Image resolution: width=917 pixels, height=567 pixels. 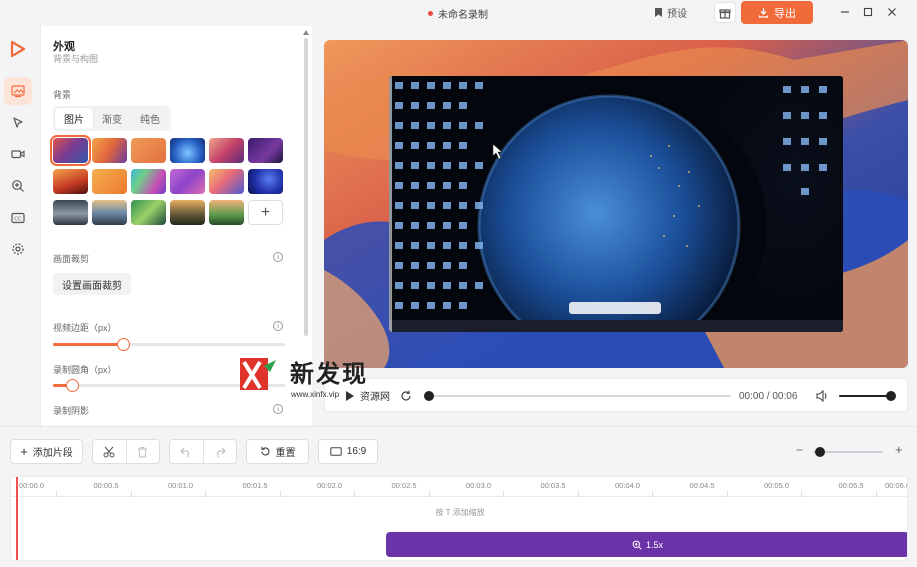 What do you see at coordinates (18, 49) in the screenshot?
I see `app-logo-icon` at bounding box center [18, 49].